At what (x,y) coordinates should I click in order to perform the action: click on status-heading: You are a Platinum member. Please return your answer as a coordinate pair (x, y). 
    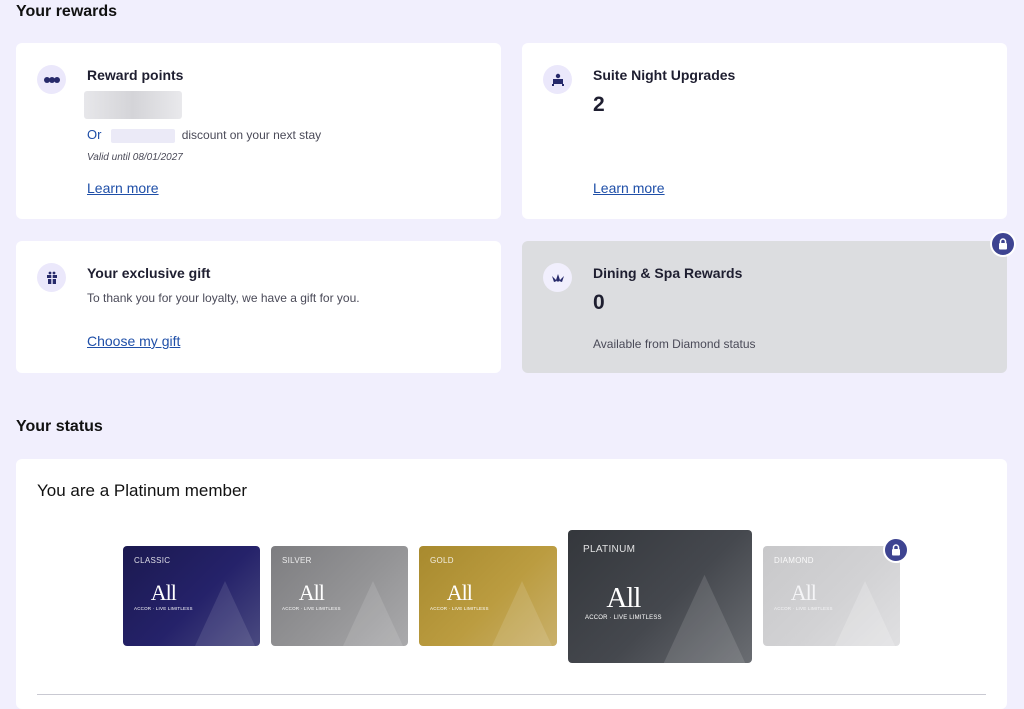
    Looking at the image, I should click on (142, 490).